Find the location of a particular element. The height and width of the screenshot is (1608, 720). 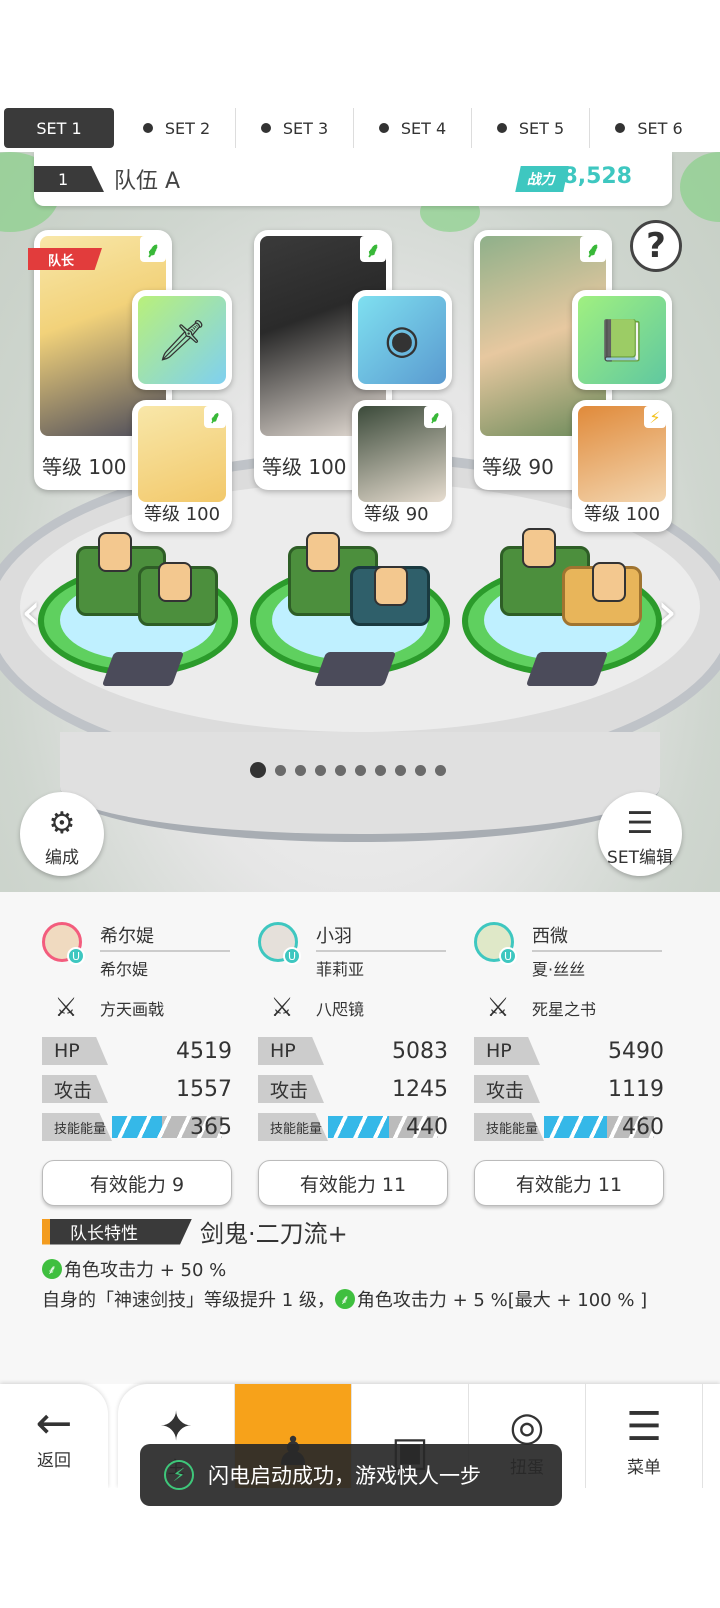

equipment-card-3: 📗 is located at coordinates (622, 340).